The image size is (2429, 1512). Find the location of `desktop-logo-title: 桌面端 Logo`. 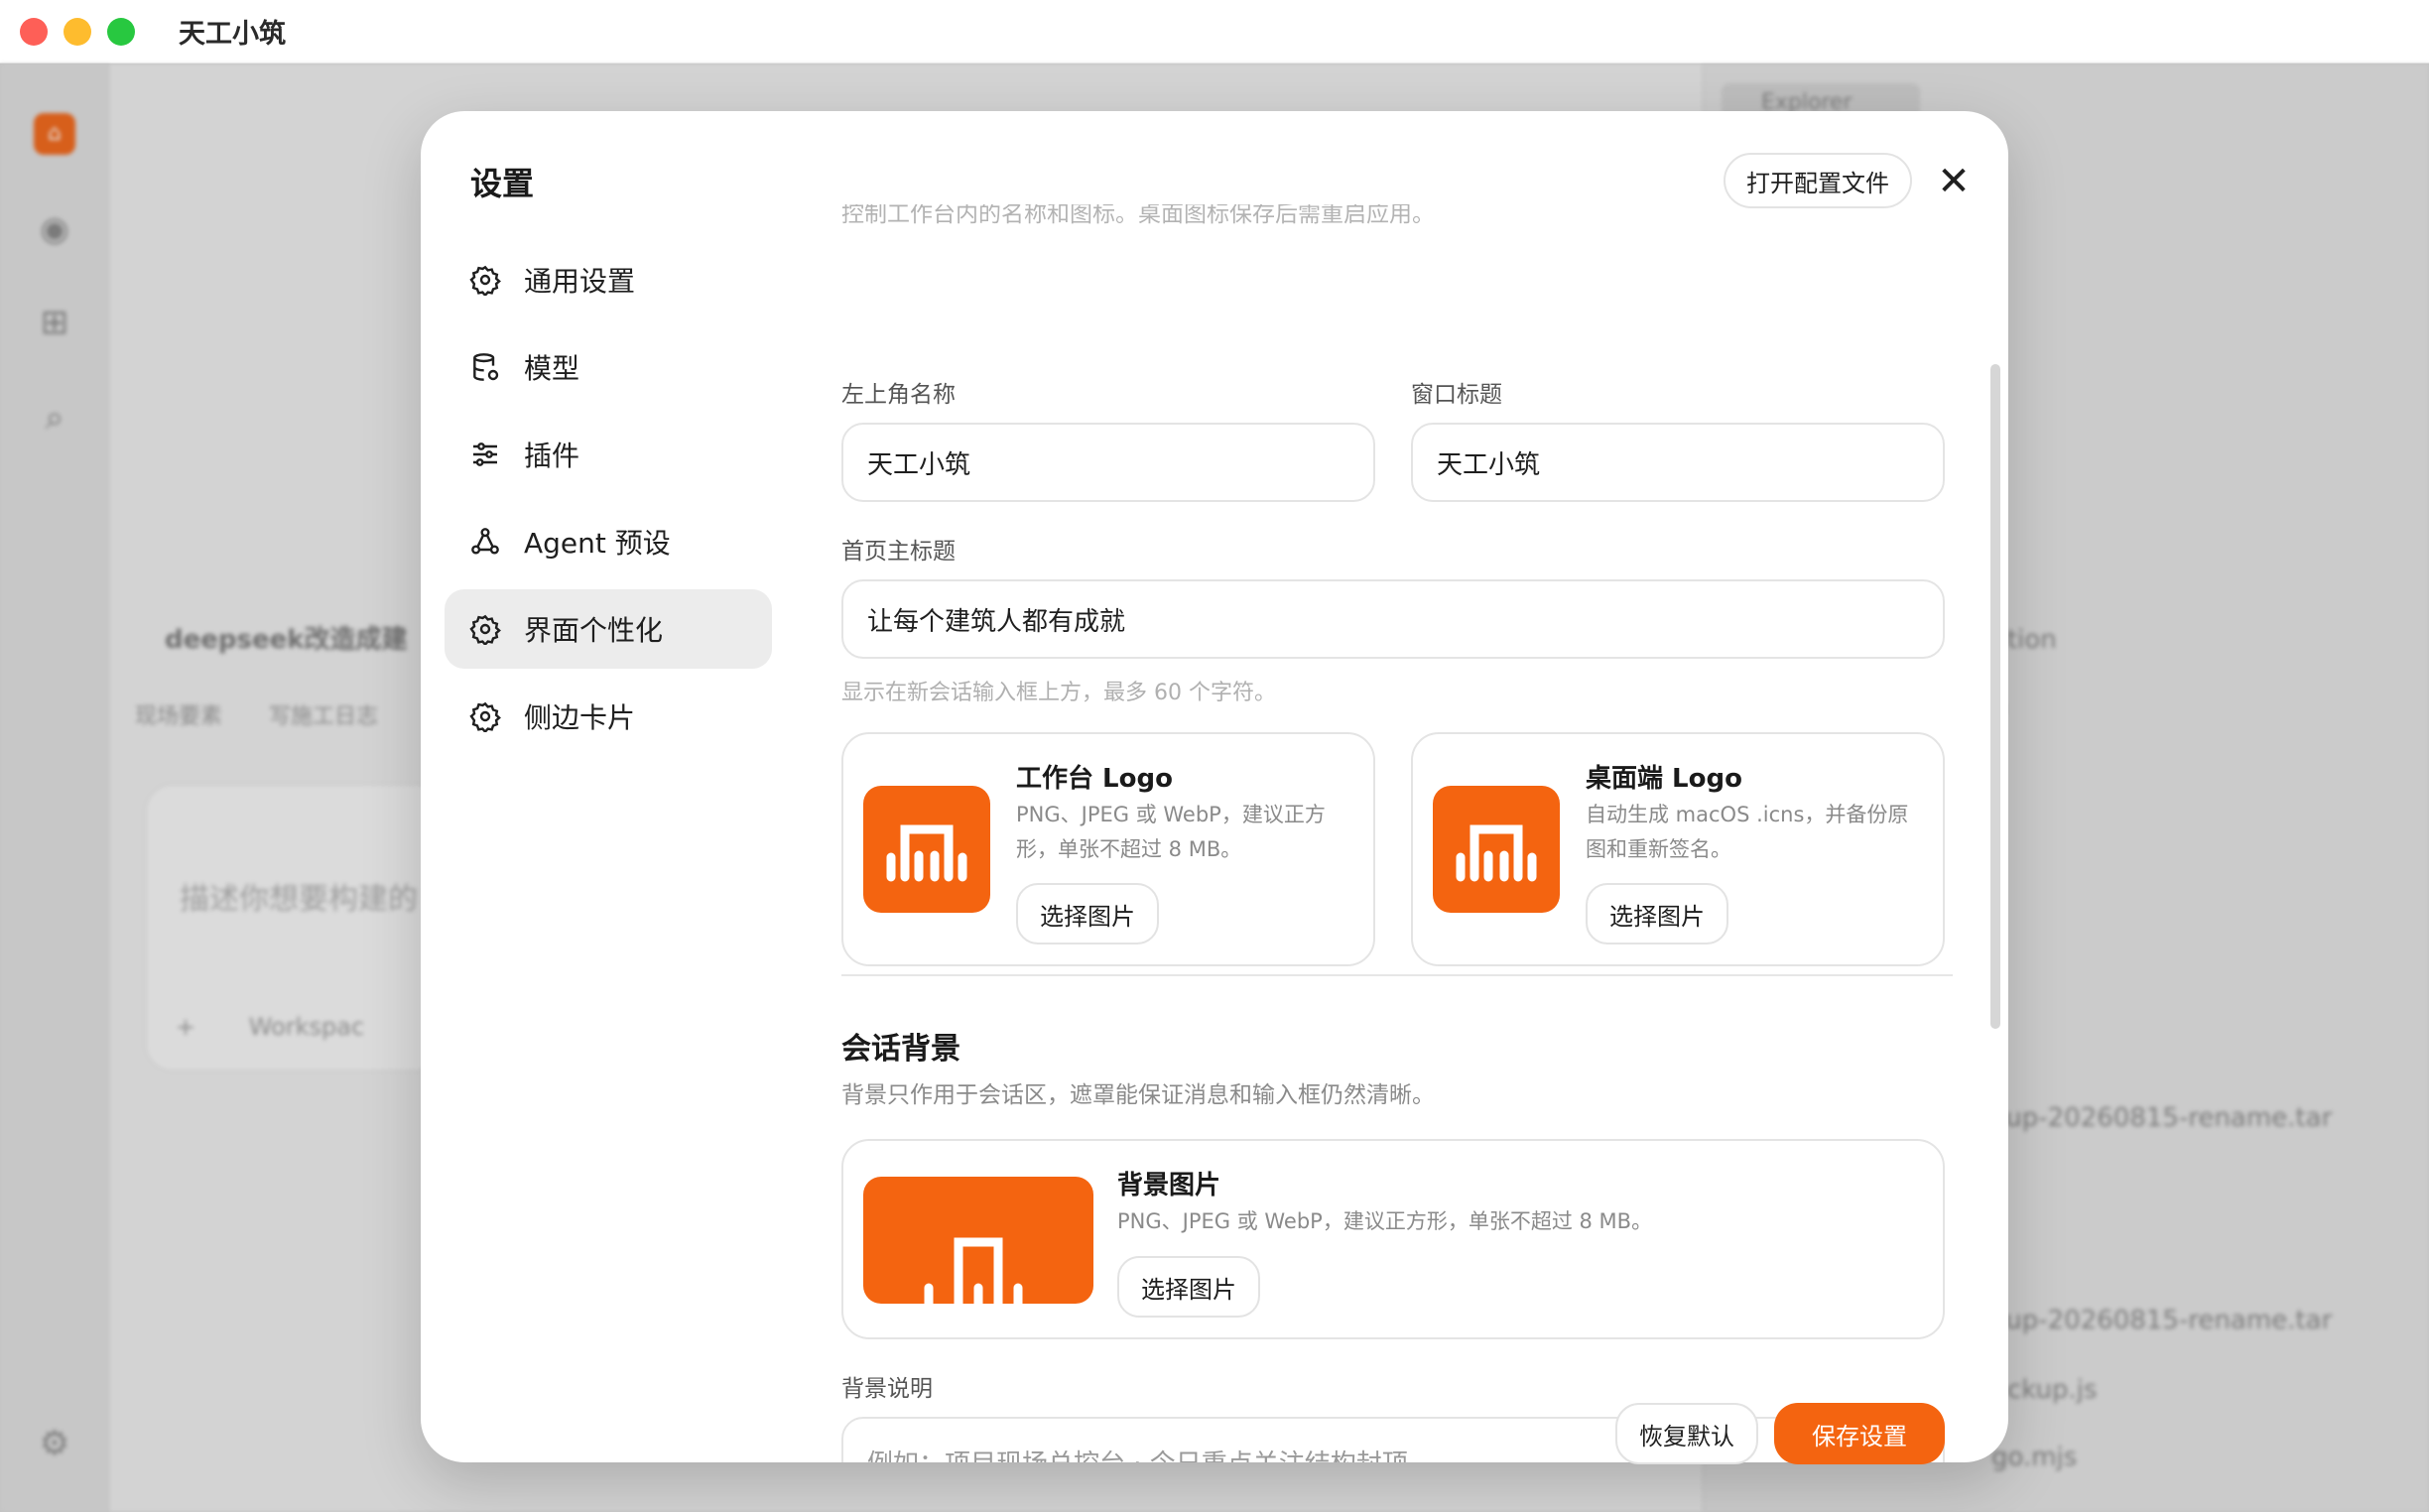

desktop-logo-title: 桌面端 Logo is located at coordinates (1664, 779).